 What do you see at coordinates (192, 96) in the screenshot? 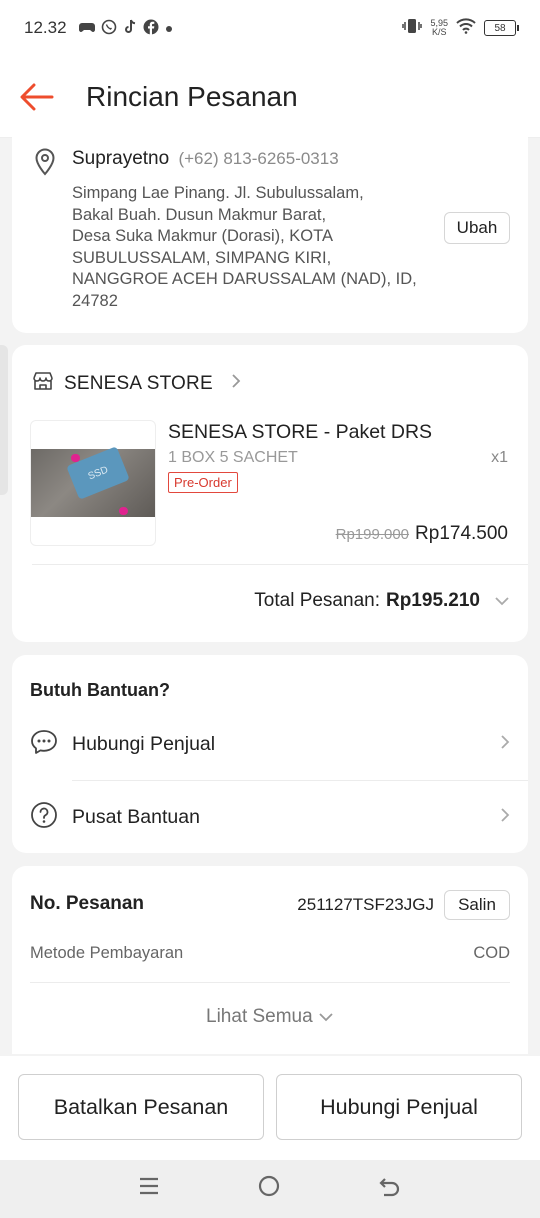
I see `page-title: Rincian Pesanan` at bounding box center [192, 96].